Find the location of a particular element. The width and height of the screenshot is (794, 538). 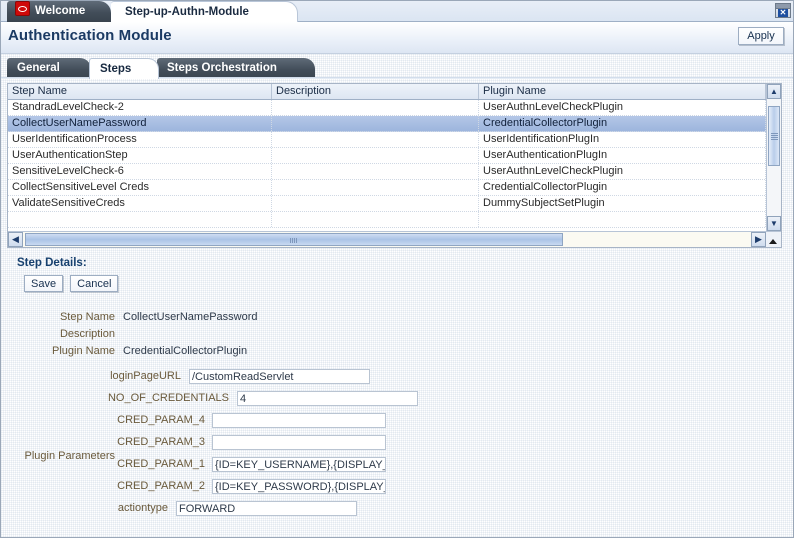

document-tab-bar: Welcome Step-up-Authn-Module ✕ is located at coordinates (397, 11).